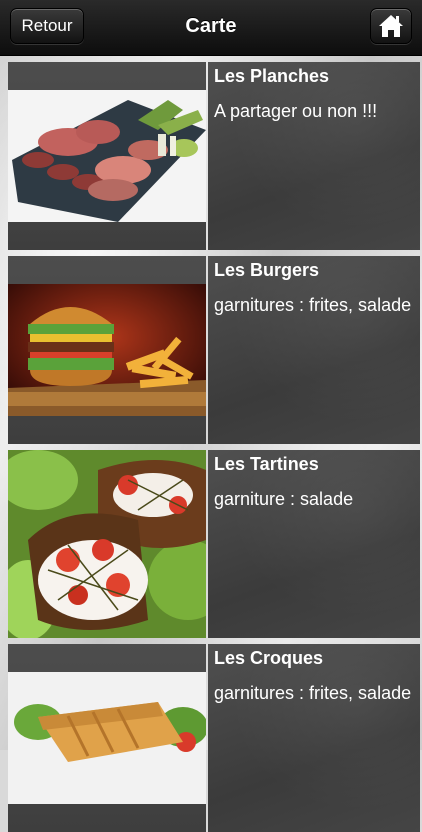  What do you see at coordinates (314, 350) in the screenshot?
I see `item-info: Les Burgers garnitures : frites, salade` at bounding box center [314, 350].